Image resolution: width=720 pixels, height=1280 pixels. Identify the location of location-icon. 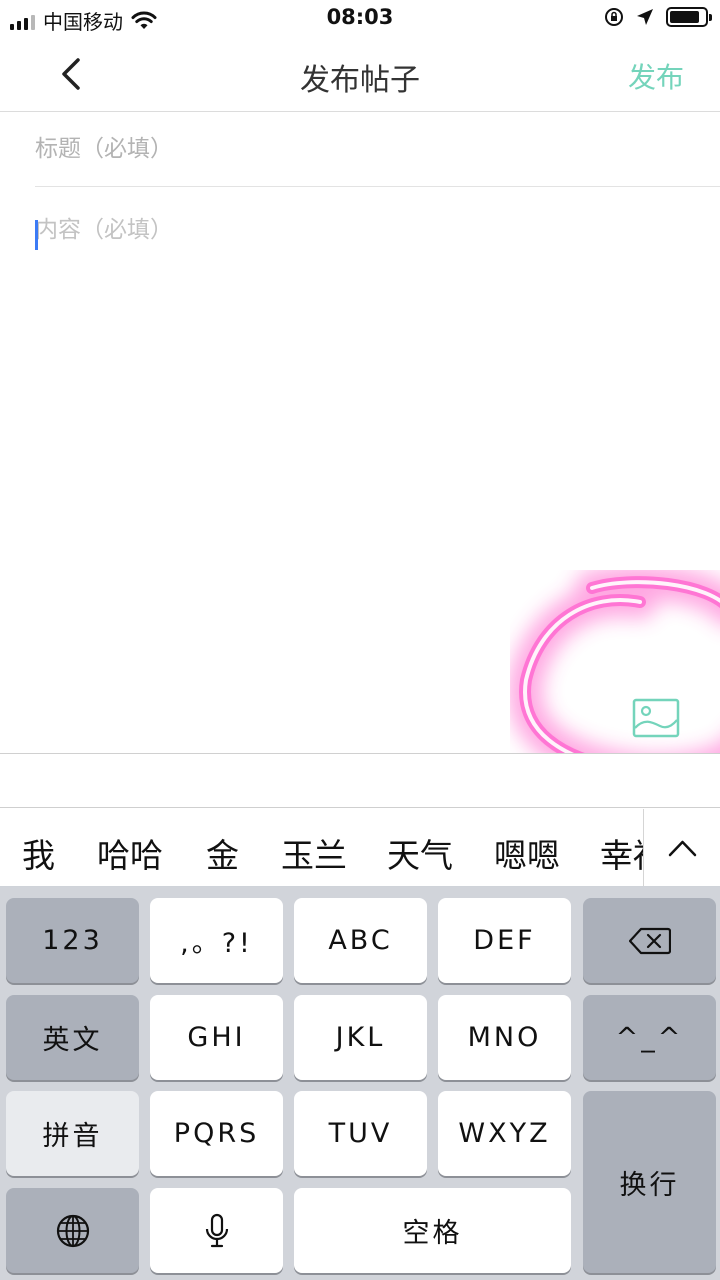
(645, 17).